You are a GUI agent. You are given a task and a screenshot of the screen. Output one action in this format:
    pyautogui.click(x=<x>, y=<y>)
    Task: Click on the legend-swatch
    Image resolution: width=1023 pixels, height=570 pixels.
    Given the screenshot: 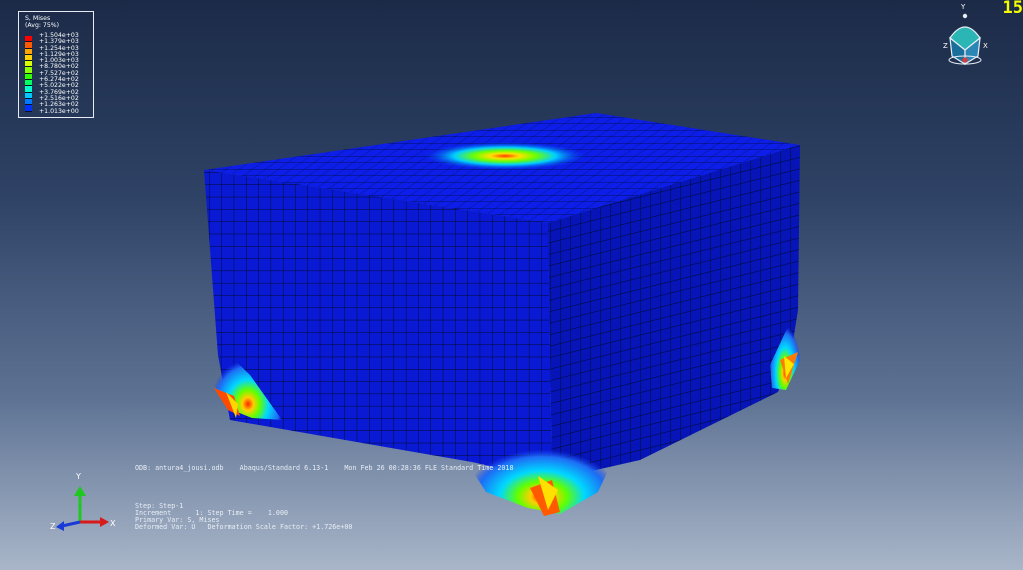 What is the action you would take?
    pyautogui.click(x=28, y=108)
    